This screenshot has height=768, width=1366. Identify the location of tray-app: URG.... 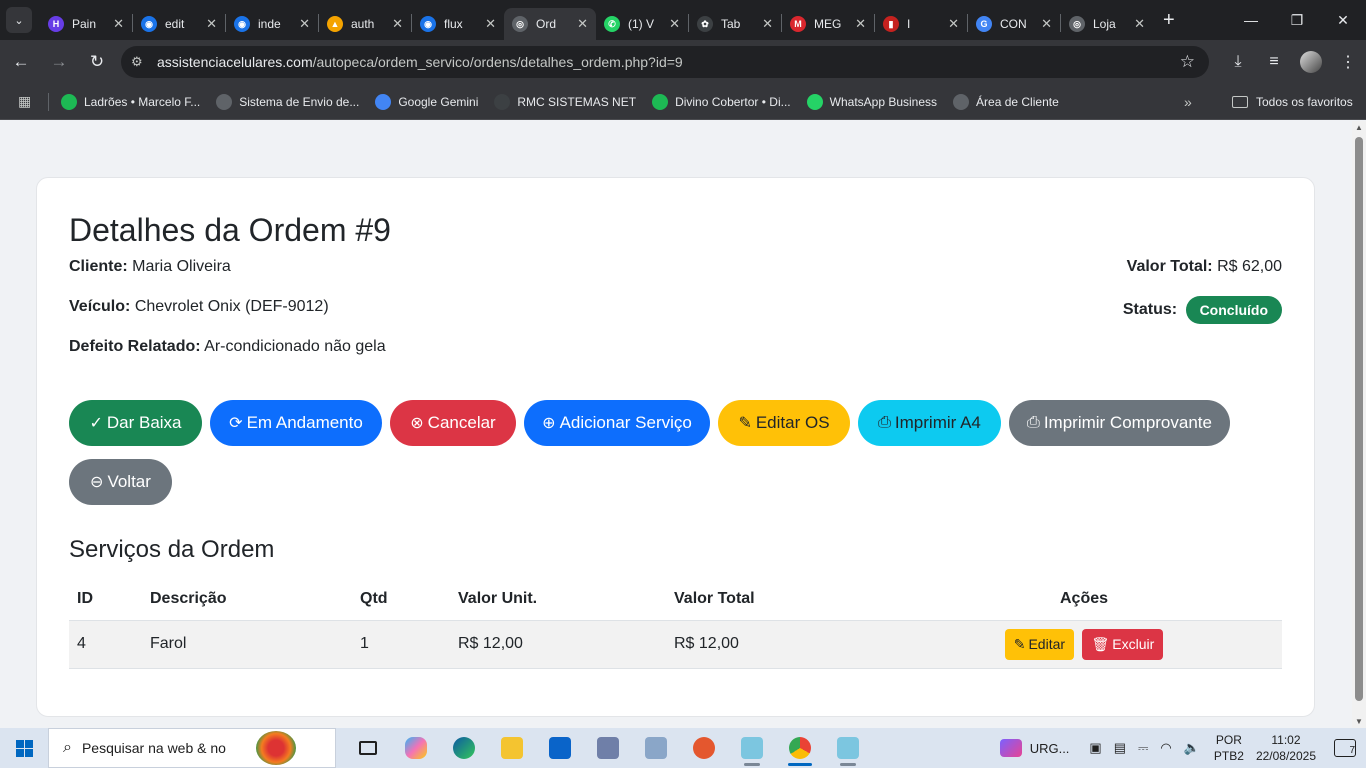
(1034, 748).